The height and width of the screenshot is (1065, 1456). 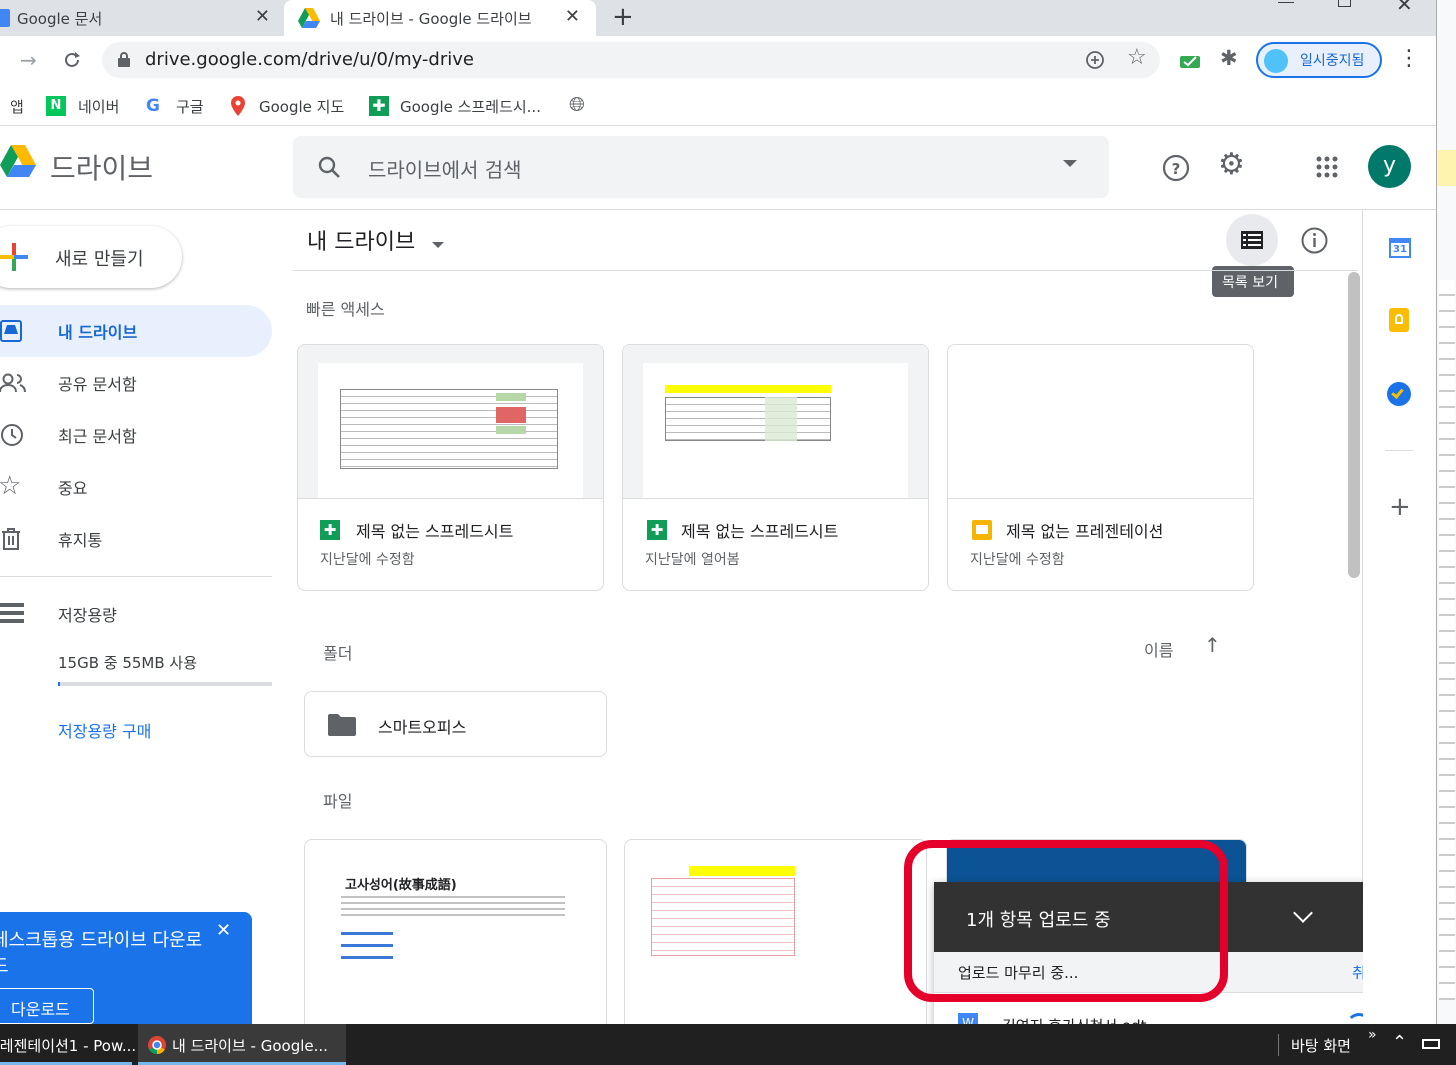 I want to click on battery-icon, so click(x=1431, y=1044).